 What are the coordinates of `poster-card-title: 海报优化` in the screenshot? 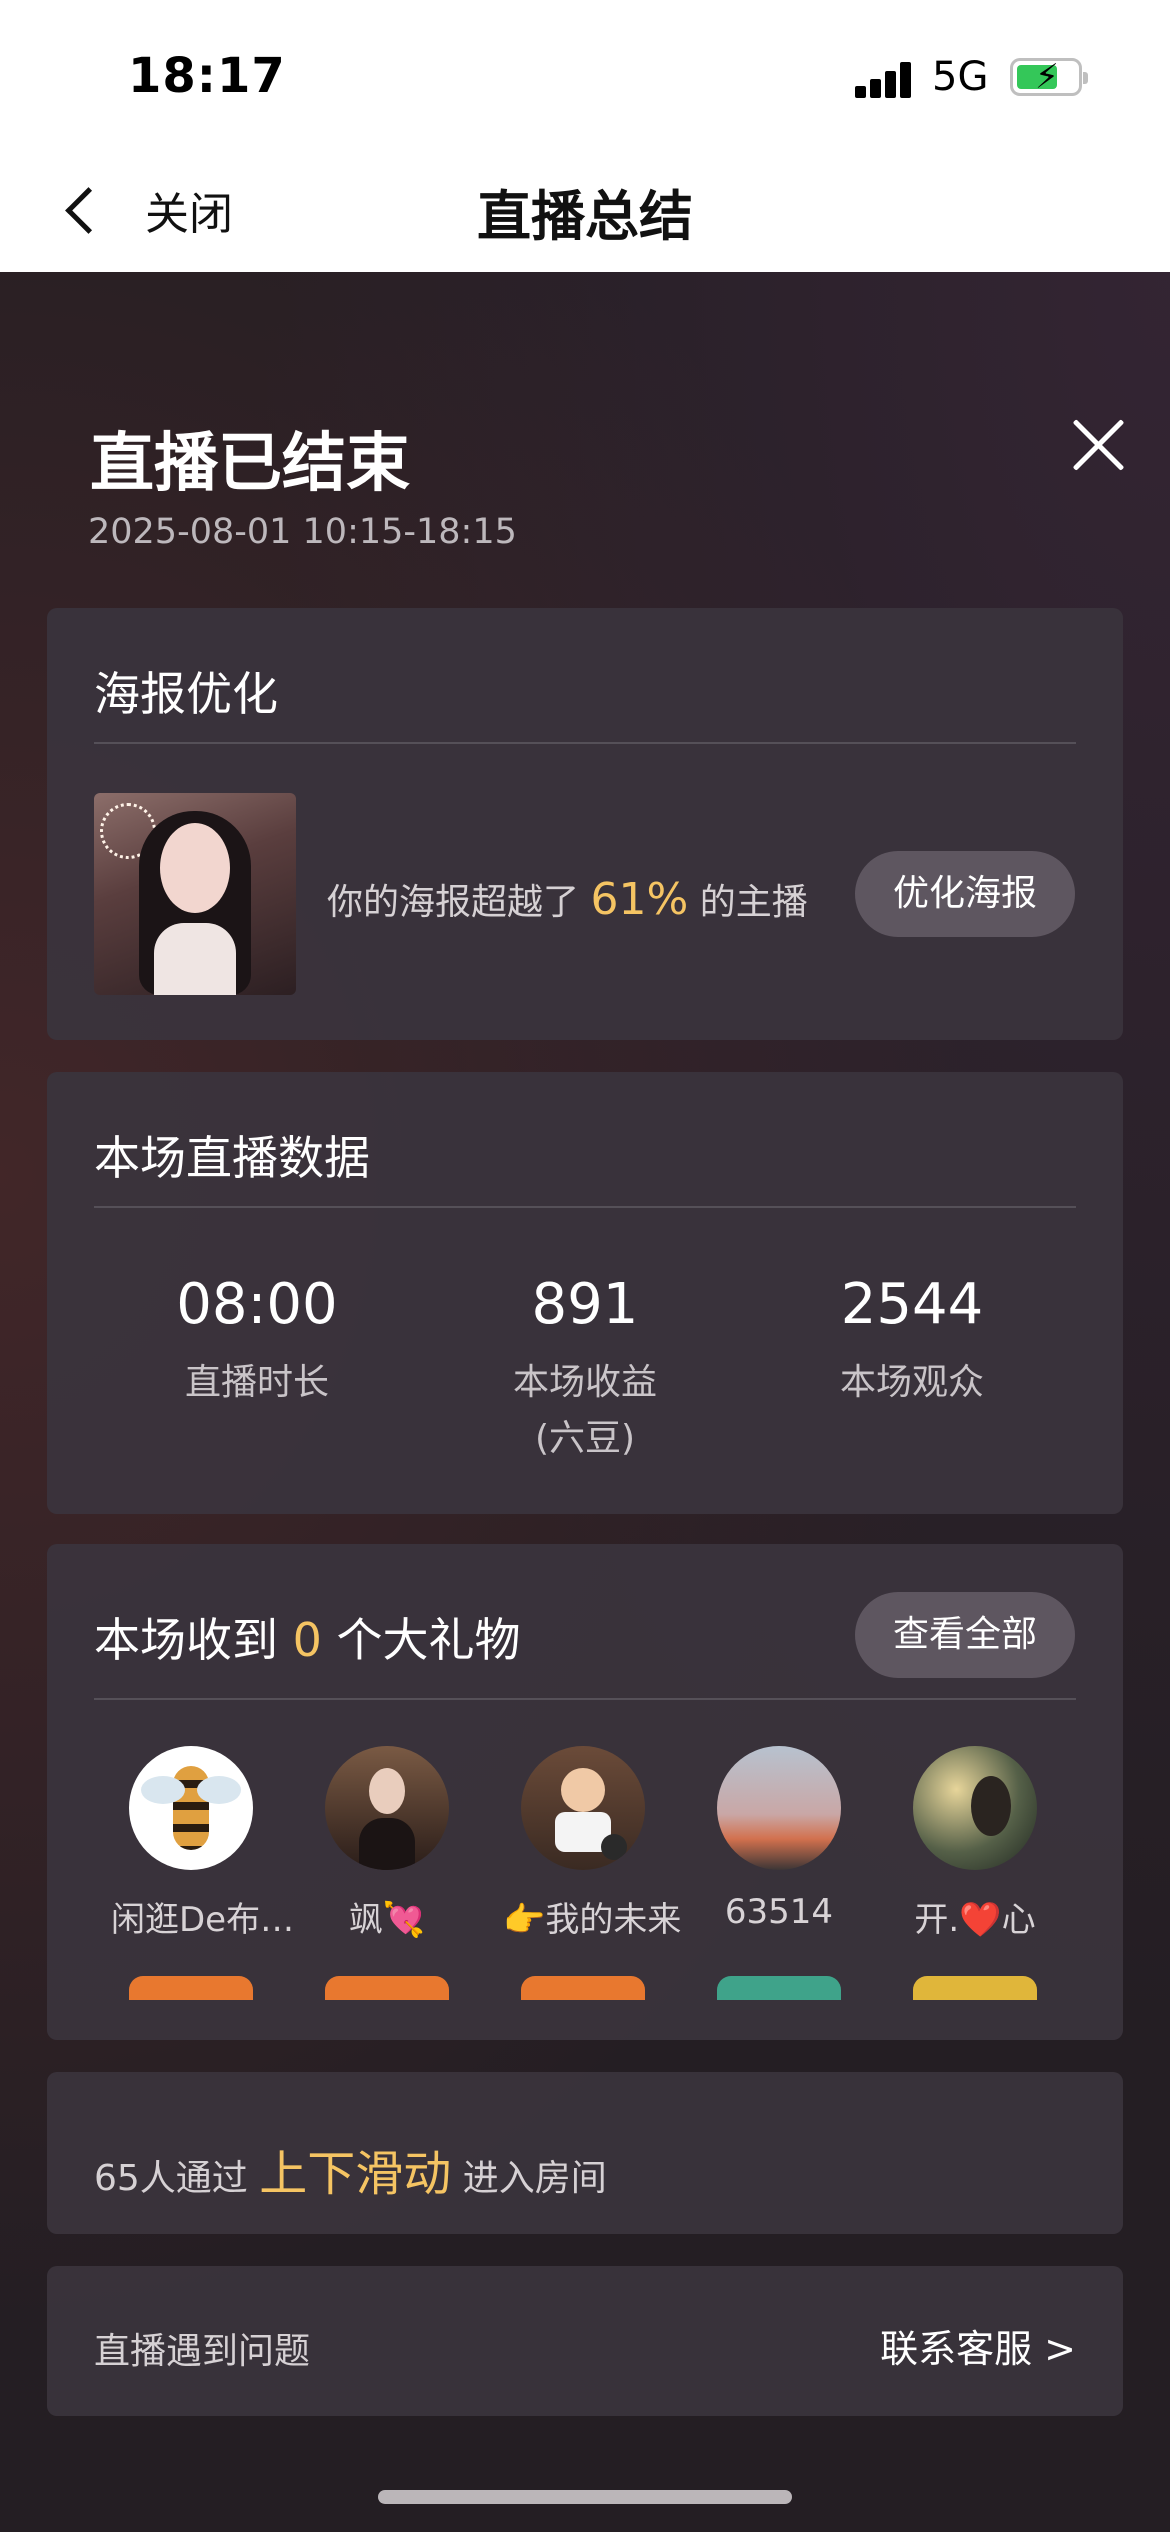 It's located at (186, 694).